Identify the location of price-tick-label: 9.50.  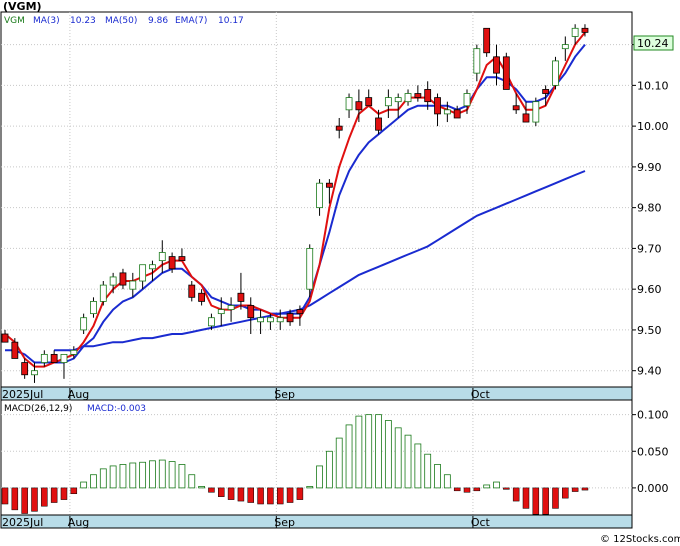
(649, 330).